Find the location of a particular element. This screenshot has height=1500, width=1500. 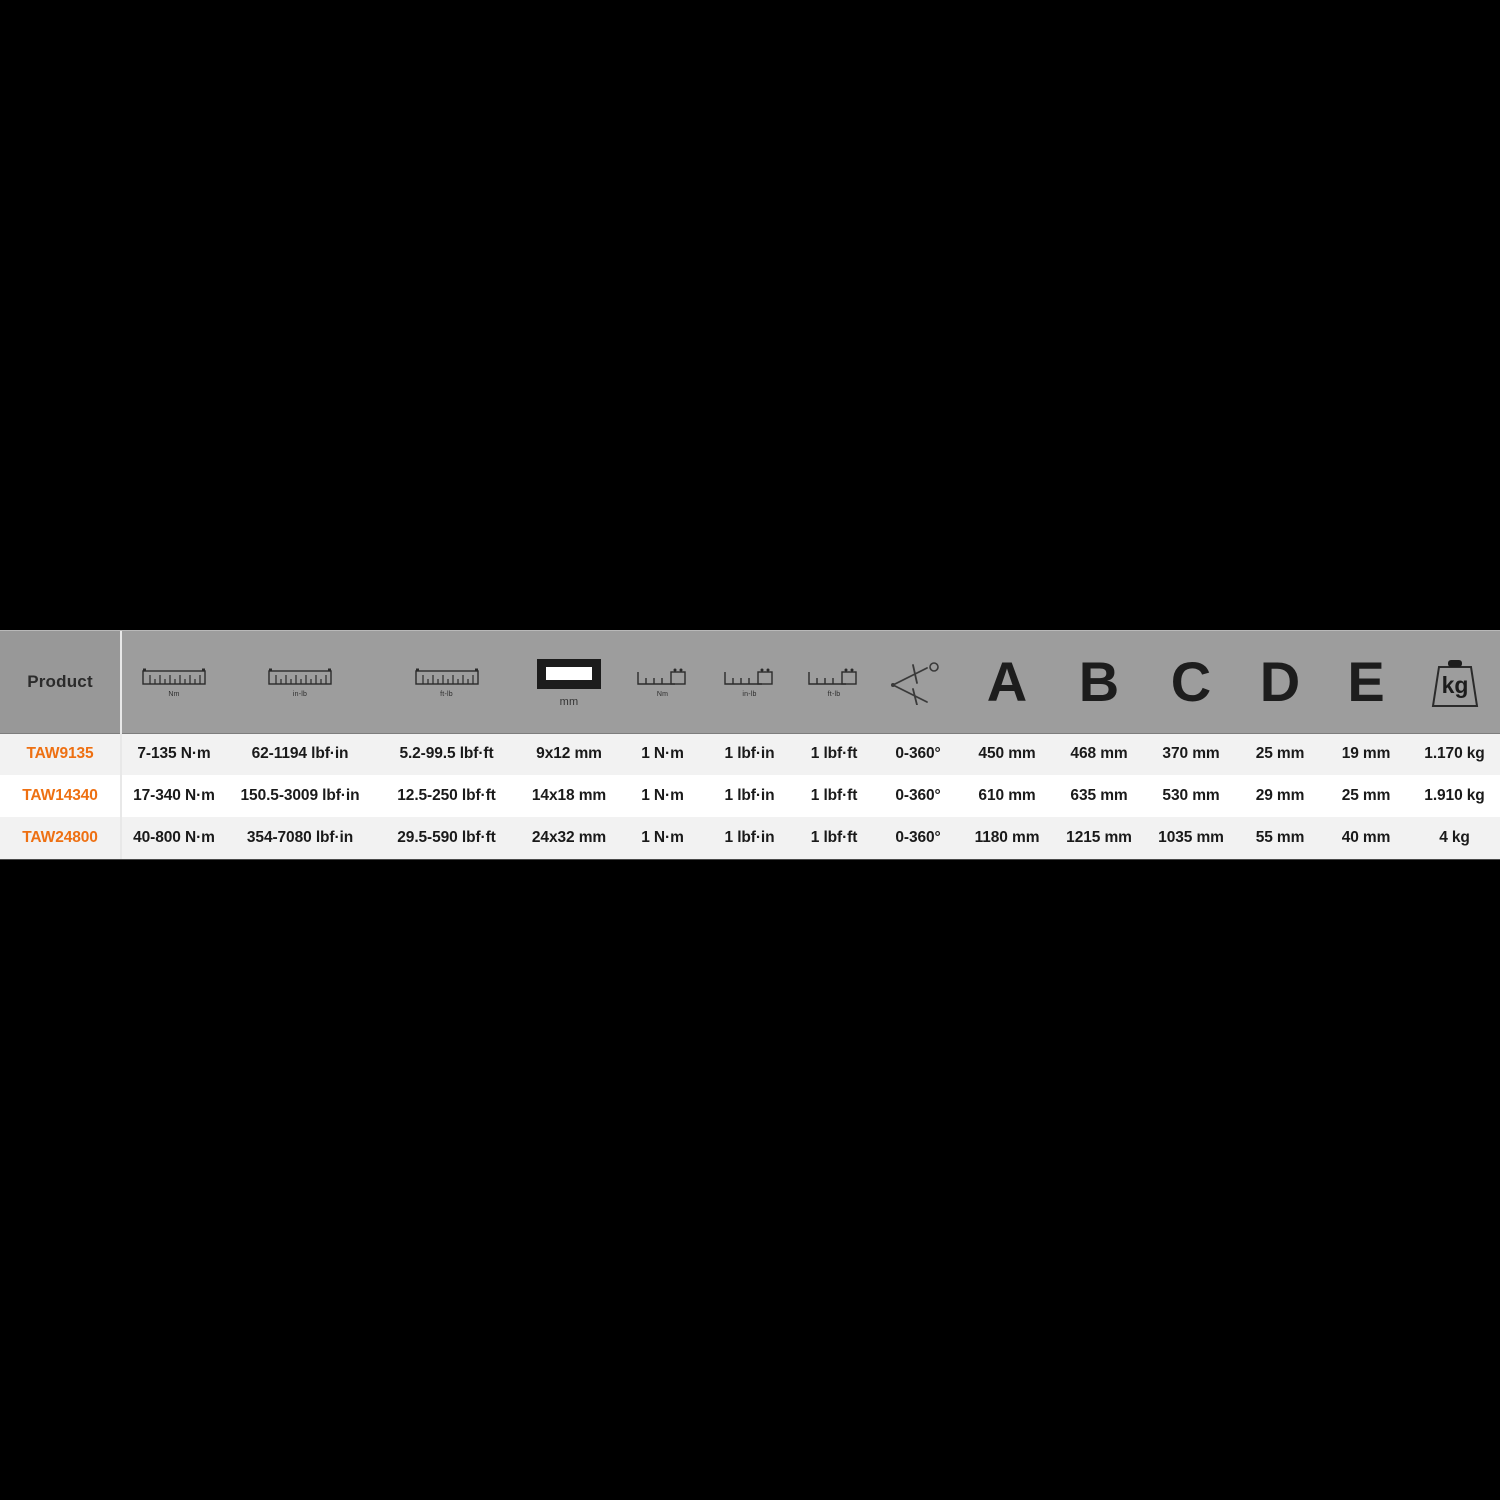

dim-e-cell: 25 mm is located at coordinates (1366, 795).